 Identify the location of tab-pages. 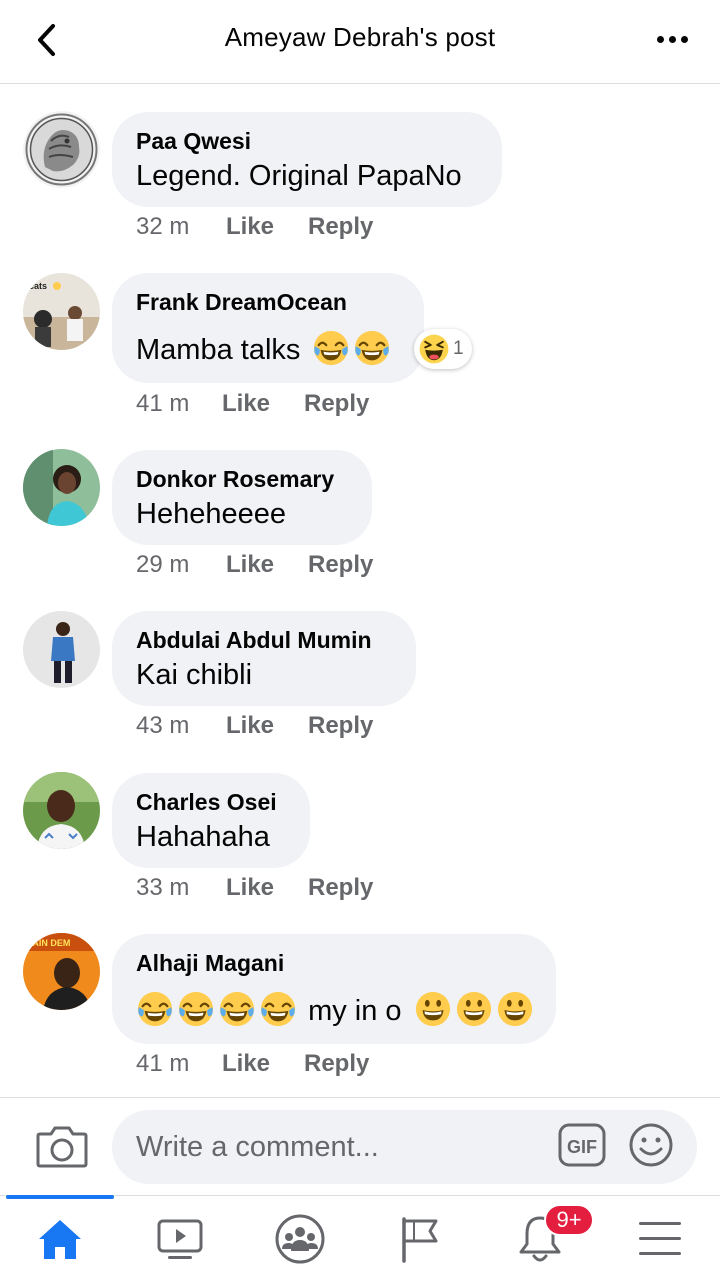
(420, 1238).